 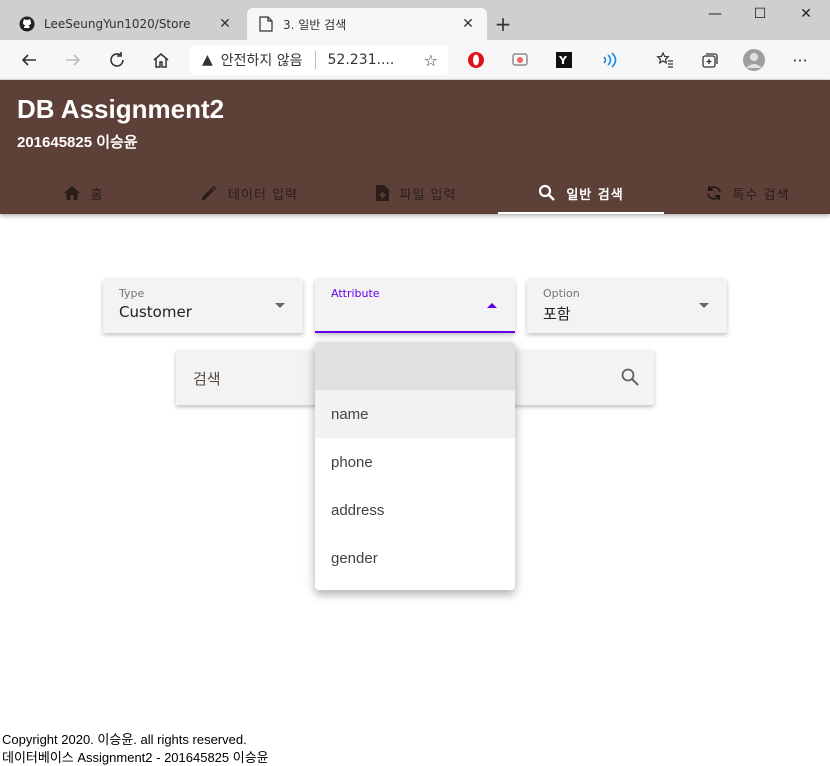 I want to click on tab-title: 3. 일반 검색, so click(x=315, y=24).